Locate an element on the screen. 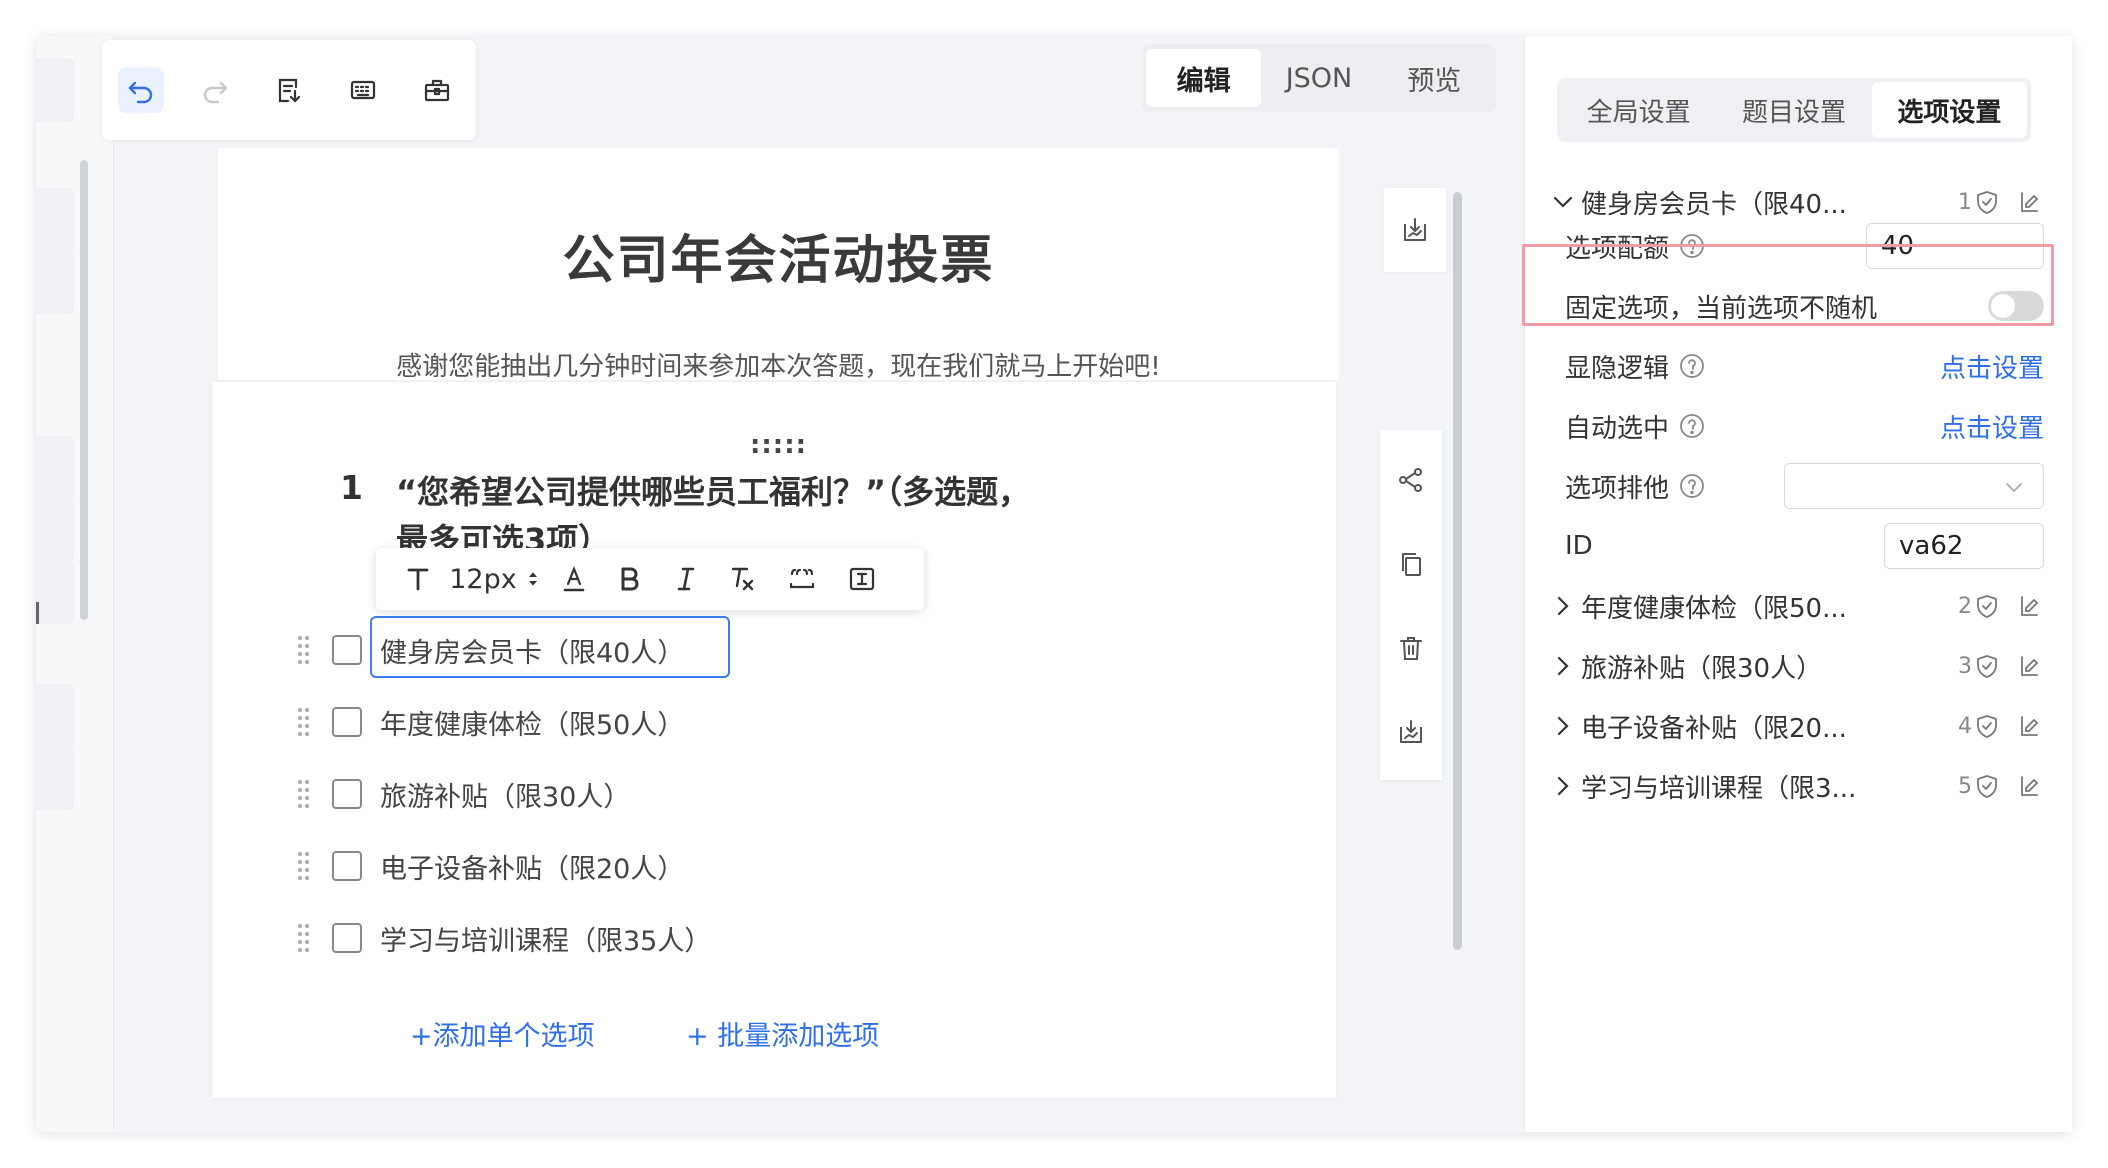  option-group-index: 3 is located at coordinates (1965, 666).